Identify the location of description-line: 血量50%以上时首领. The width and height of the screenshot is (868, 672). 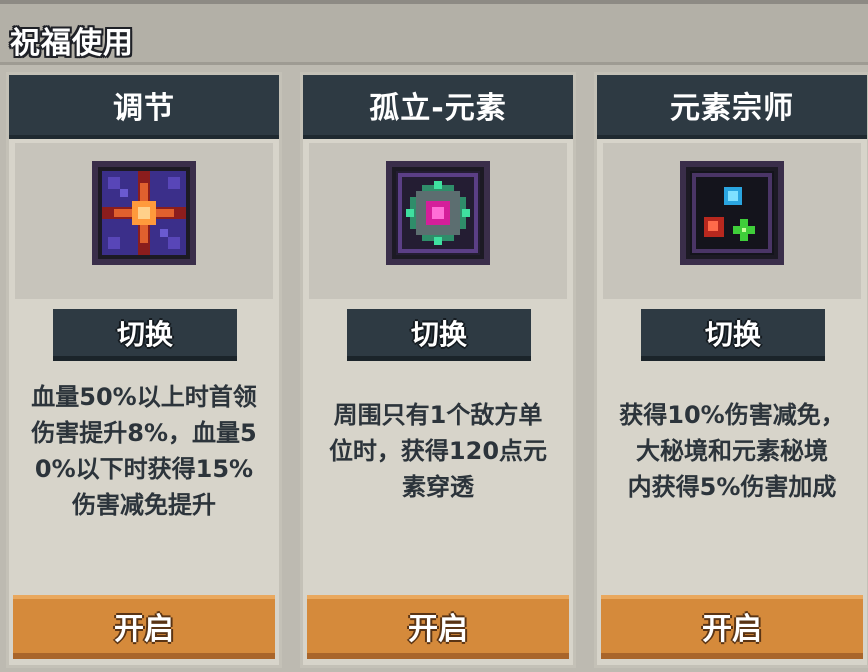
(144, 397).